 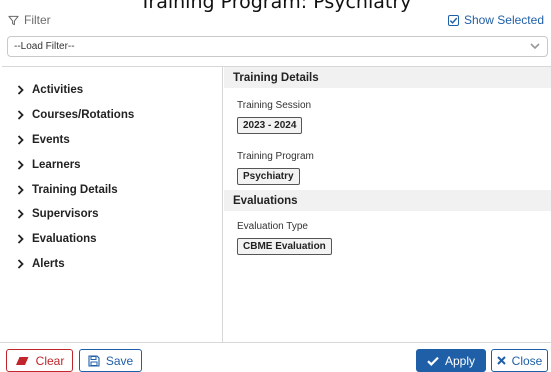 What do you see at coordinates (387, 200) in the screenshot?
I see `section-evaluations-title: Evaluations` at bounding box center [387, 200].